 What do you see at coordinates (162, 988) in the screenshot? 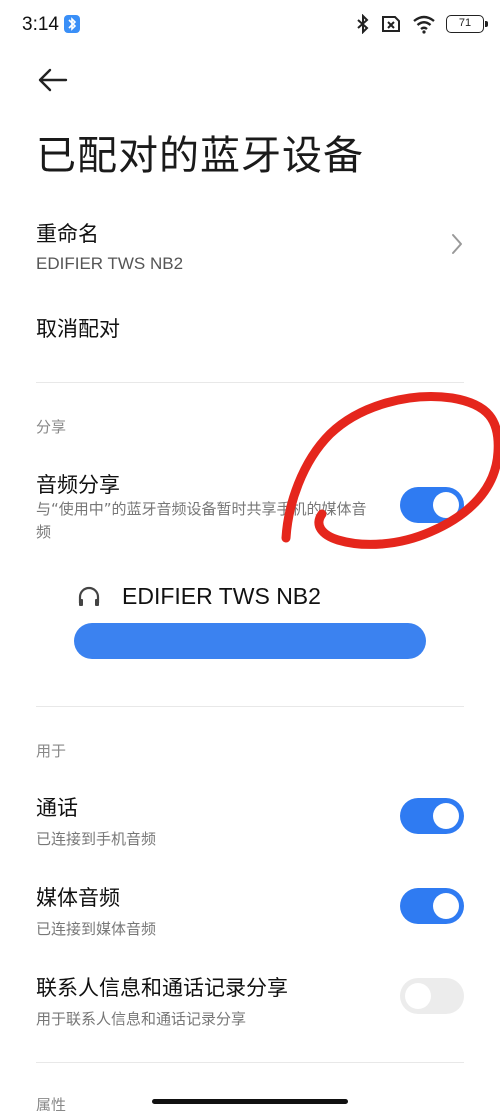
I see `contact-sharing-title: 联系人信息和通话记录分享` at bounding box center [162, 988].